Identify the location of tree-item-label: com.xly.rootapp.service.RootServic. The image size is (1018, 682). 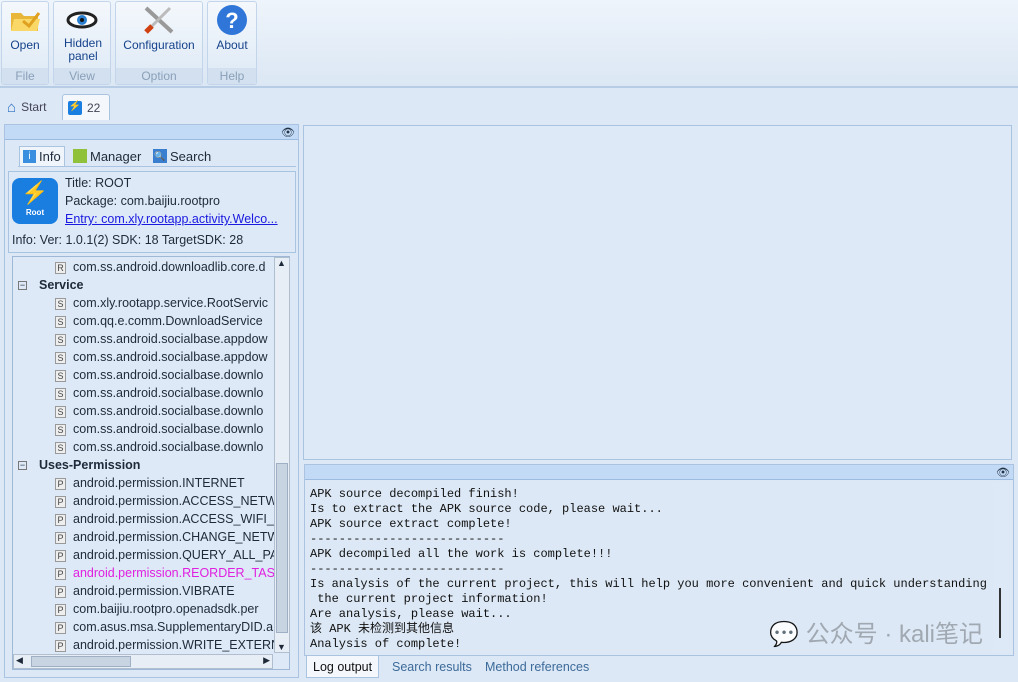
(170, 303).